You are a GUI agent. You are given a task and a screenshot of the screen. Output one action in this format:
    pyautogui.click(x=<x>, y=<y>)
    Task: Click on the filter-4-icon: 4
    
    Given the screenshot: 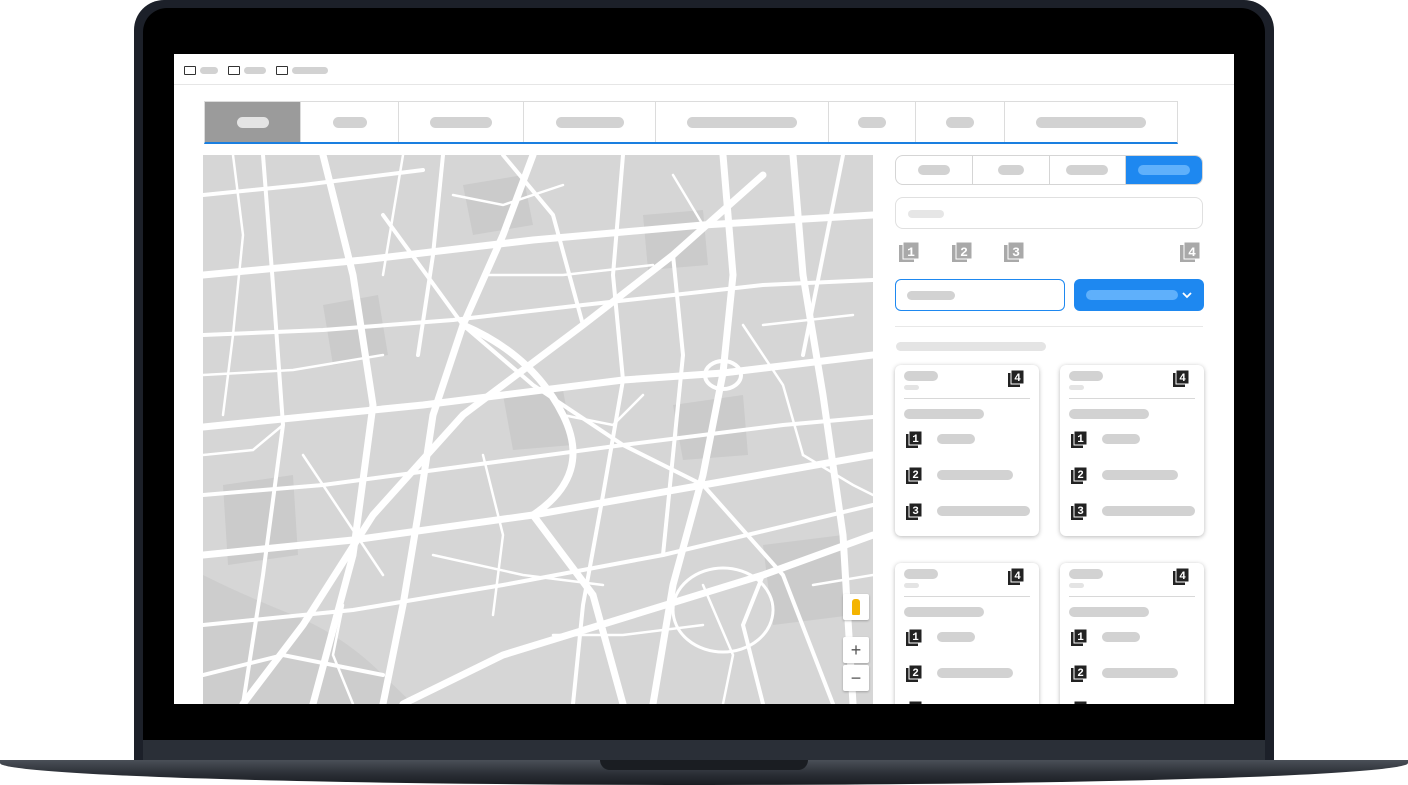 What is the action you would take?
    pyautogui.click(x=1190, y=252)
    